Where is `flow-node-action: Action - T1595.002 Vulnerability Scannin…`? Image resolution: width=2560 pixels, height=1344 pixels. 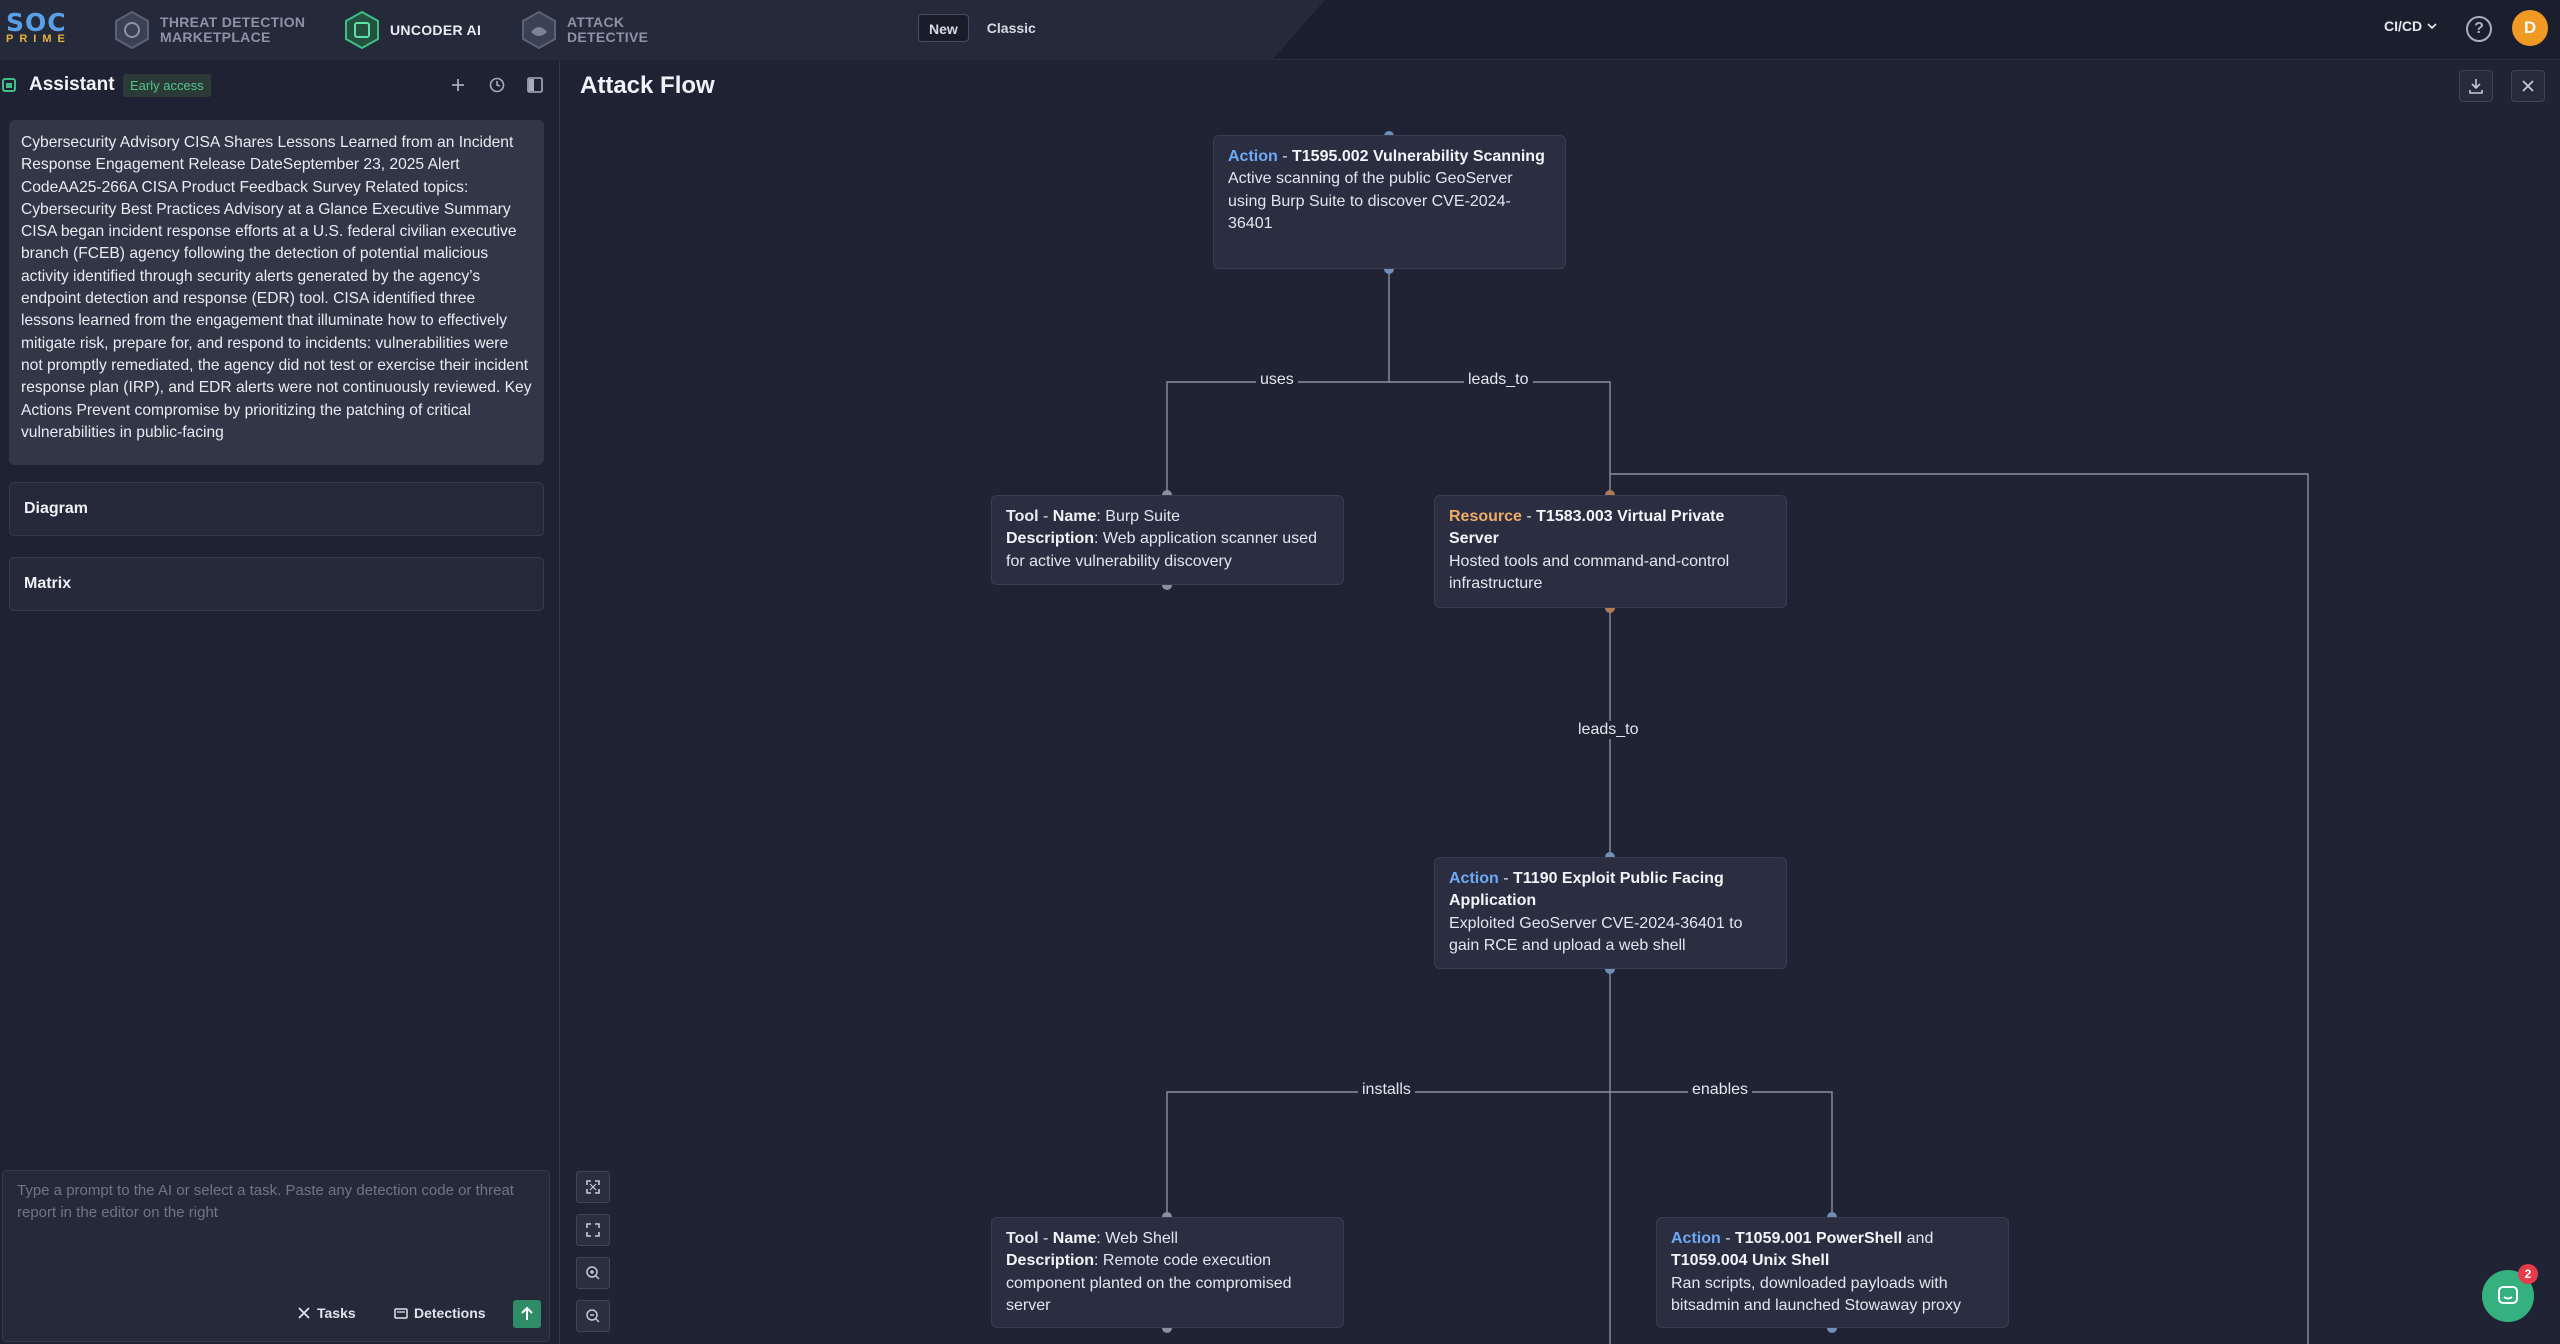
flow-node-action: Action - T1595.002 Vulnerability Scannin… is located at coordinates (1389, 202).